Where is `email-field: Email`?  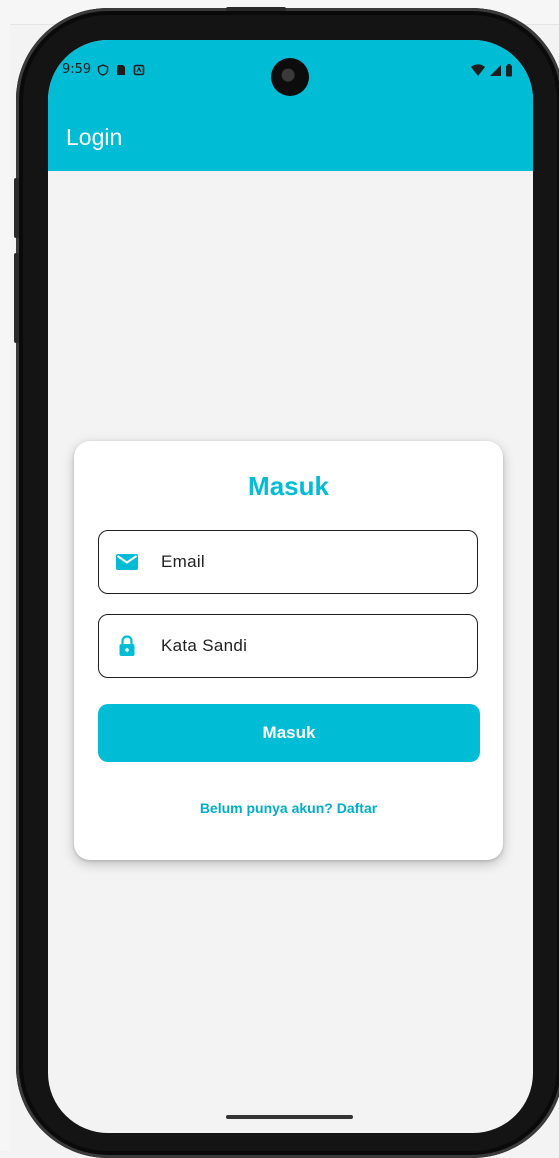 email-field: Email is located at coordinates (288, 562).